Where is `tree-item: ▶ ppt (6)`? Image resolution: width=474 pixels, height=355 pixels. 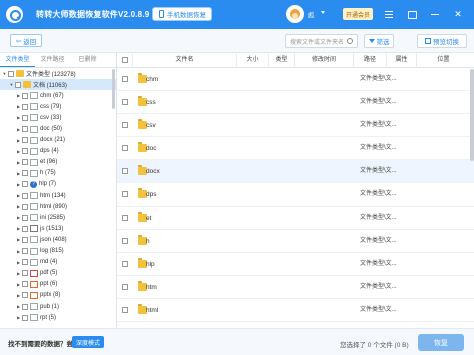
tree-item: ▶ ppt (6) is located at coordinates (58, 284).